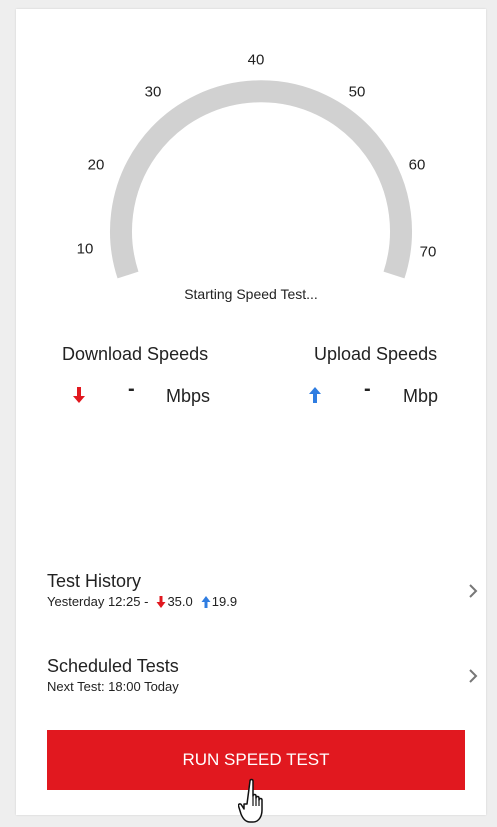 This screenshot has height=827, width=497. Describe the element at coordinates (428, 252) in the screenshot. I see `gauge-tick-70: 70` at that location.